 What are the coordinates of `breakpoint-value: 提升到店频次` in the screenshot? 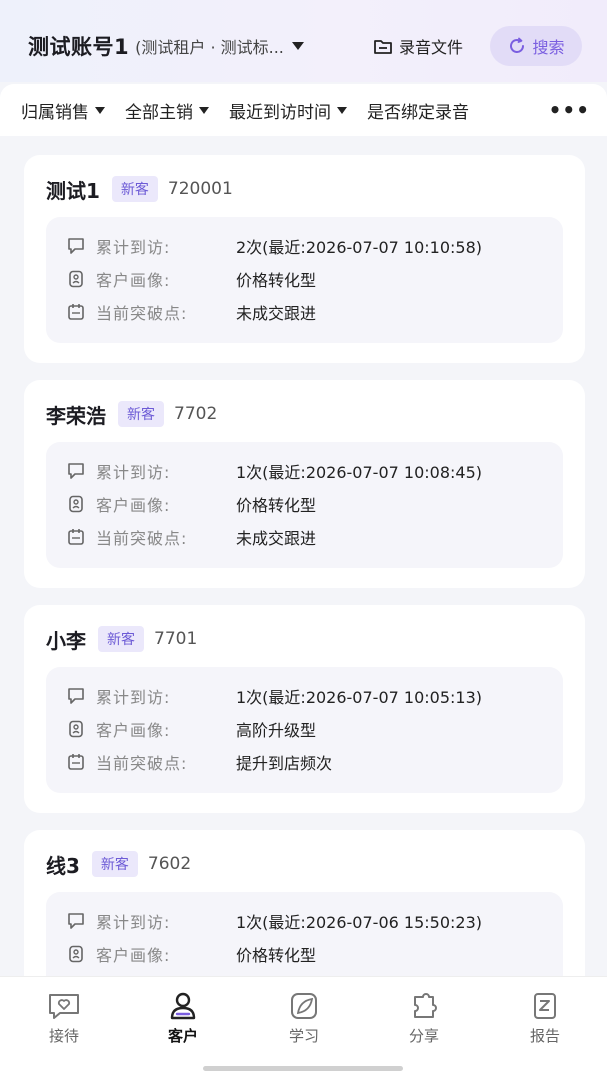 It's located at (284, 763).